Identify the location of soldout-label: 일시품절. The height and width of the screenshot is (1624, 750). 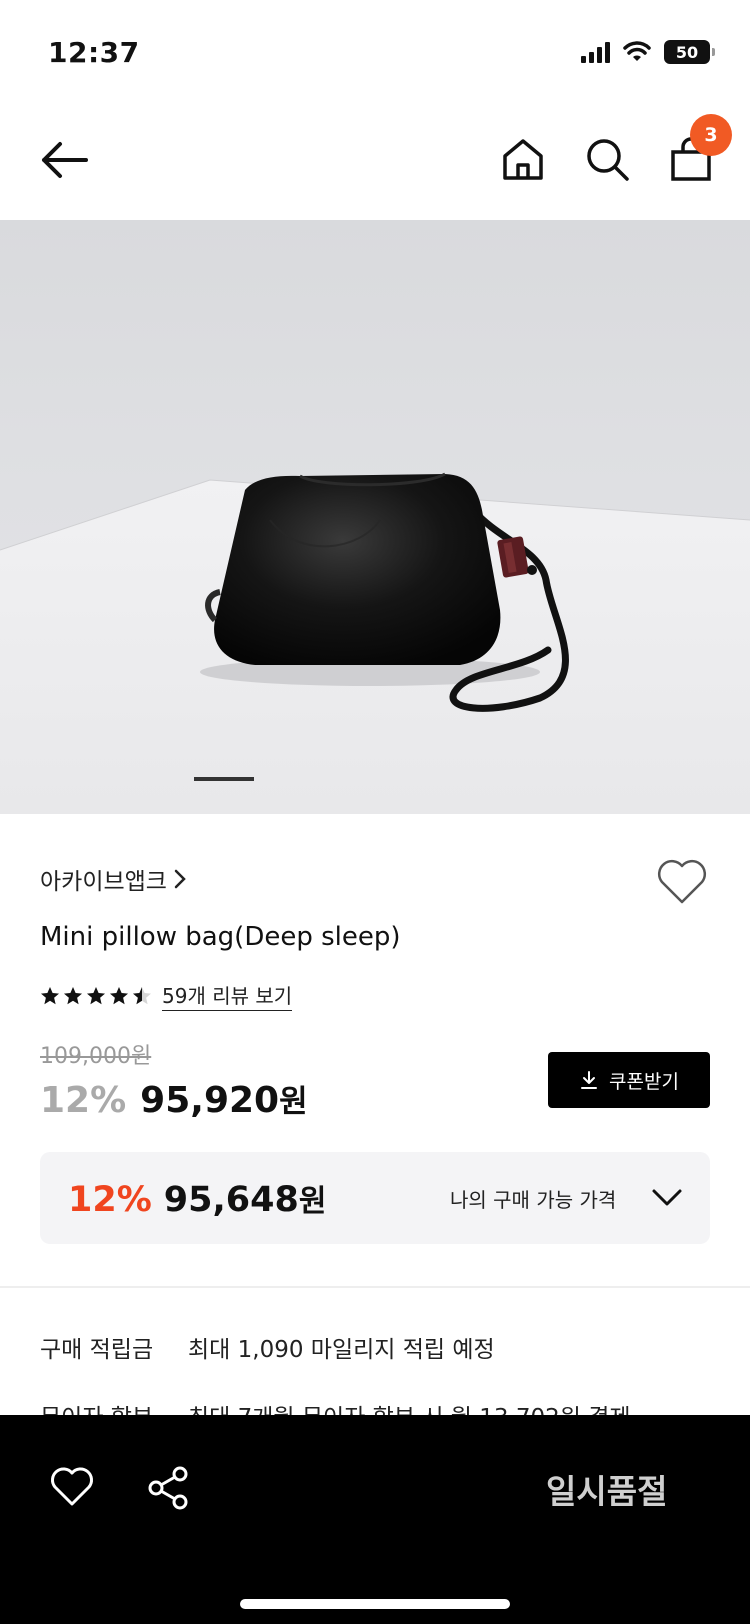
(607, 1491).